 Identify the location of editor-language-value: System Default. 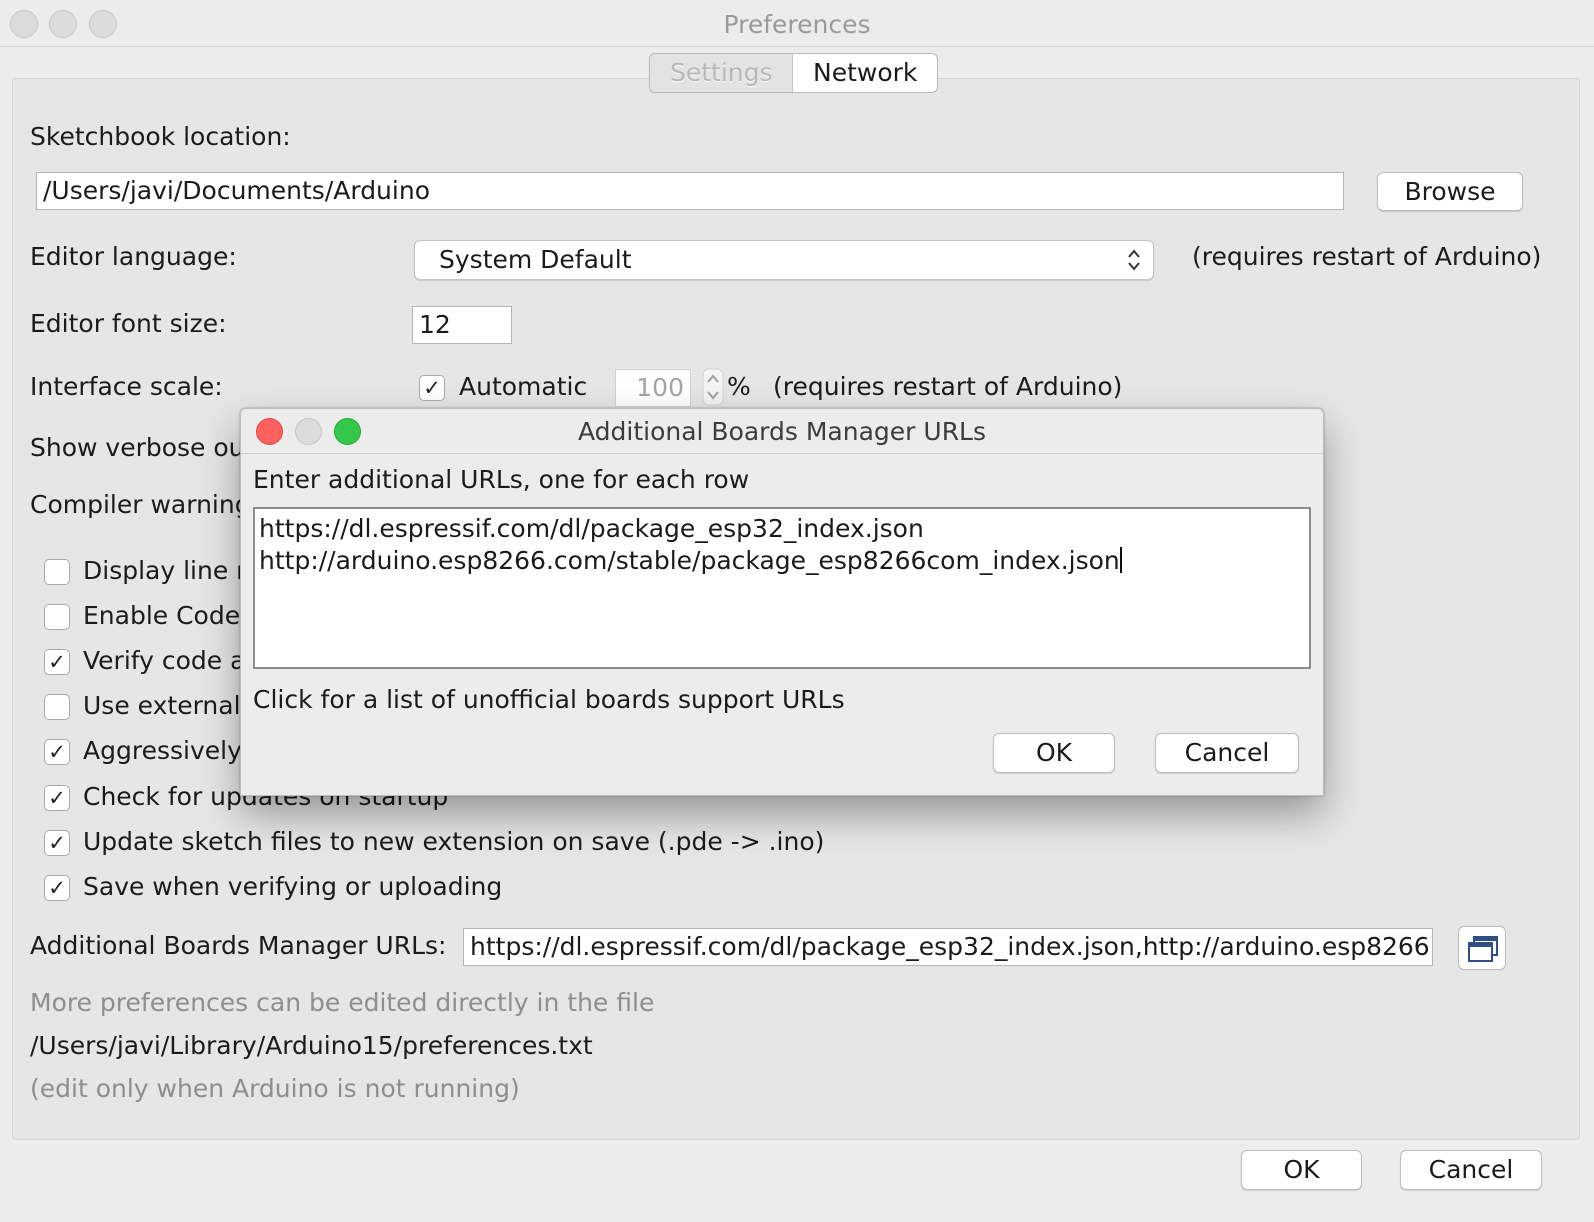
(535, 259).